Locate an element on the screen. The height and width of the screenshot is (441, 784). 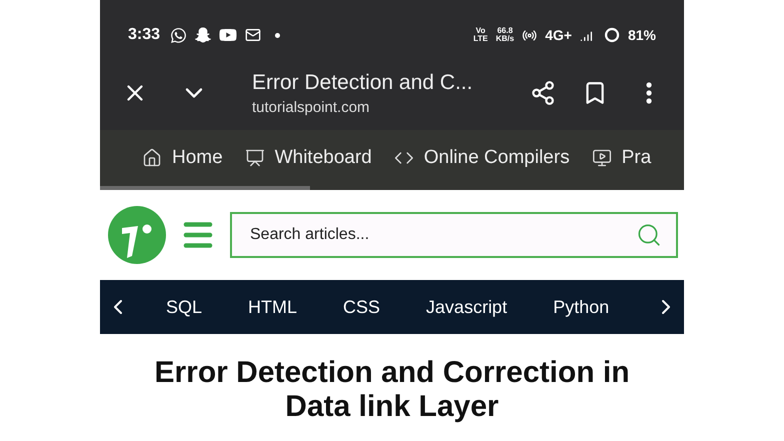
chat-icon is located at coordinates (179, 35).